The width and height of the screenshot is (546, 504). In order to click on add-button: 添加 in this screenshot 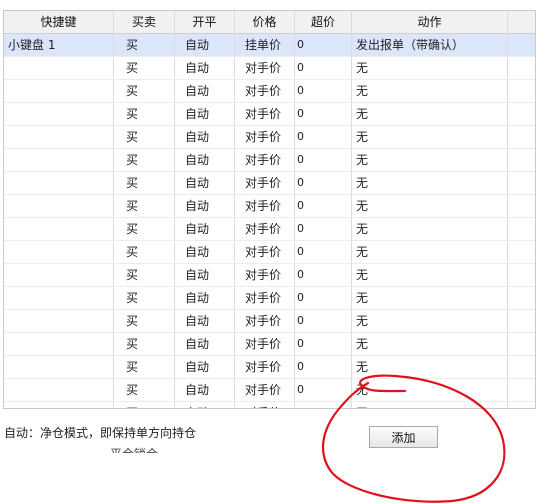, I will do `click(403, 437)`.